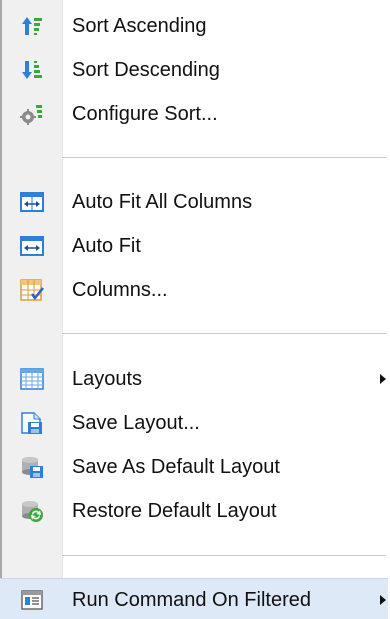 This screenshot has width=390, height=619. Describe the element at coordinates (176, 467) in the screenshot. I see `save-as-default-layout-label: Save As Default Layout` at that location.